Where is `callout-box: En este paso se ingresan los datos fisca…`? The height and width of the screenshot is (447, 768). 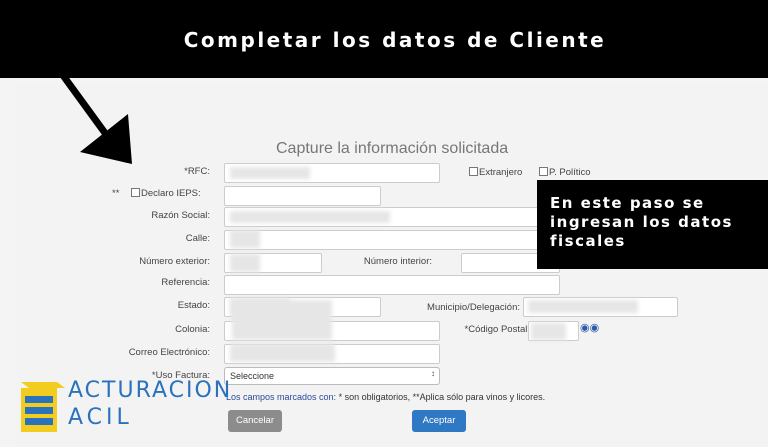 callout-box: En este paso se ingresan los datos fisca… is located at coordinates (652, 224).